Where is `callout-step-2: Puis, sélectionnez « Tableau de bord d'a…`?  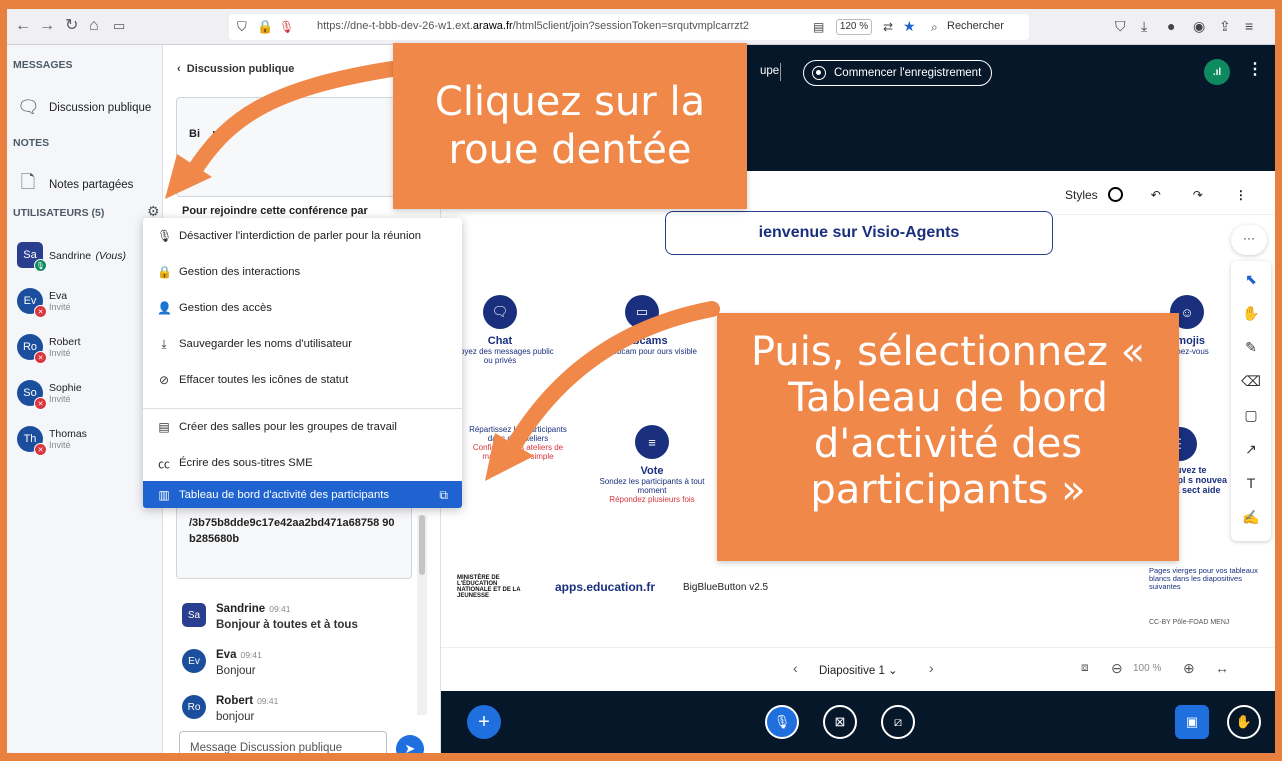
callout-step-2: Puis, sélectionnez « Tableau de bord d'a… is located at coordinates (948, 437).